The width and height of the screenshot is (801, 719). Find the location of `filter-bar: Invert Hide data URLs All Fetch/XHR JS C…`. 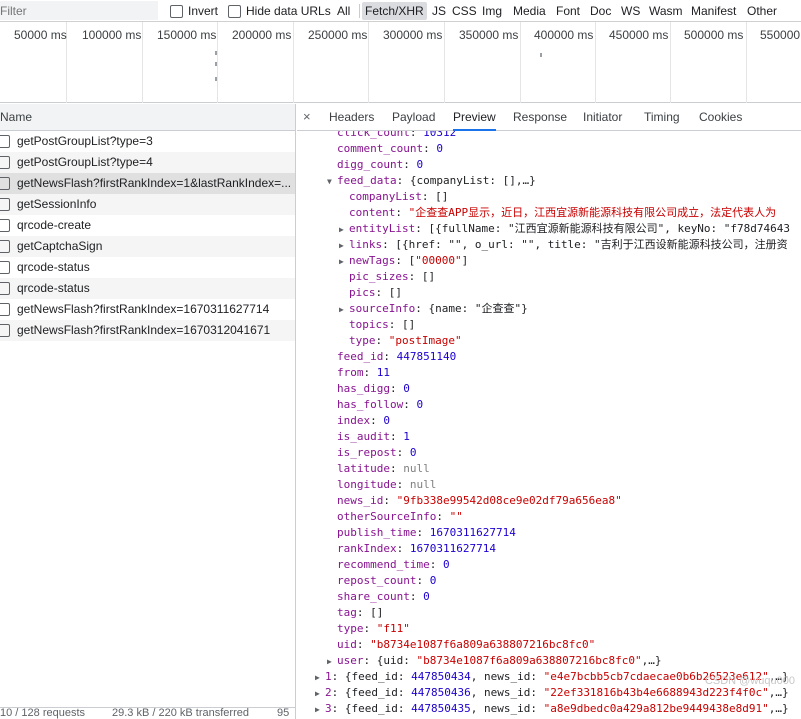

filter-bar: Invert Hide data URLs All Fetch/XHR JS C… is located at coordinates (400, 11).